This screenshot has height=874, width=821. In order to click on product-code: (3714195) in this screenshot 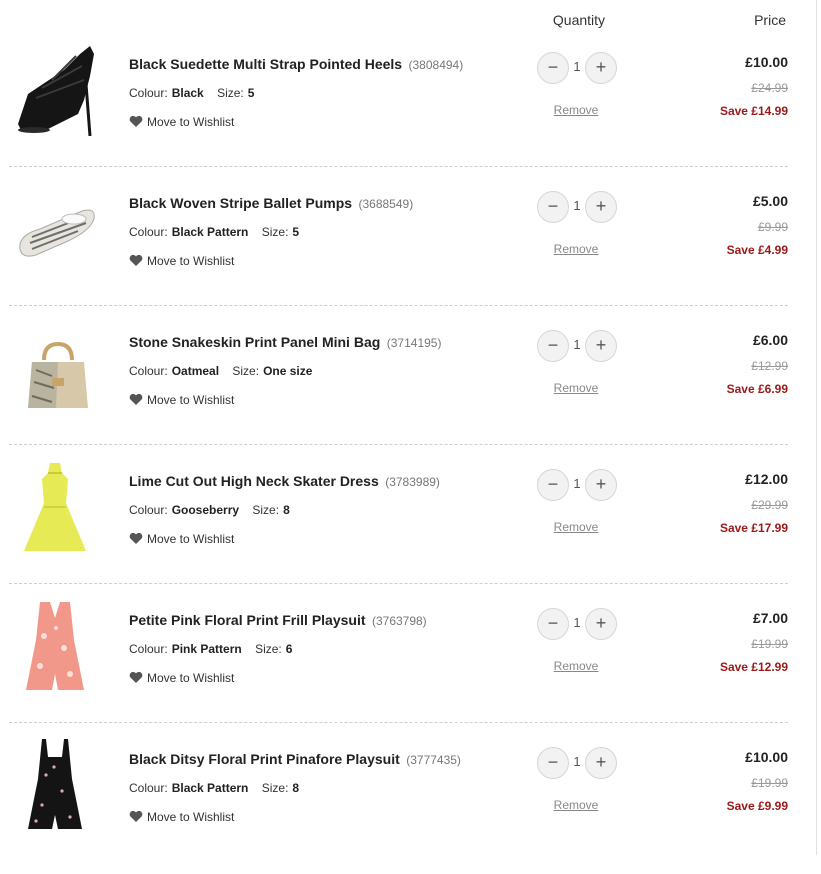, I will do `click(414, 343)`.